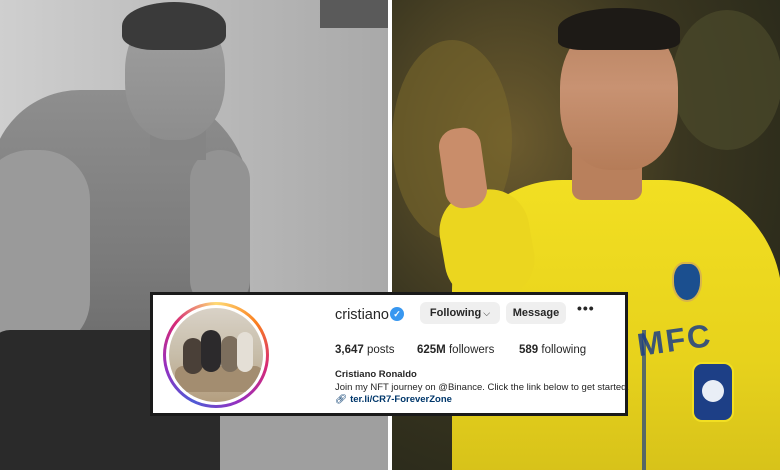 The height and width of the screenshot is (470, 780). I want to click on profile-link-text: ter.li/CR7-ForeverZone, so click(401, 399).